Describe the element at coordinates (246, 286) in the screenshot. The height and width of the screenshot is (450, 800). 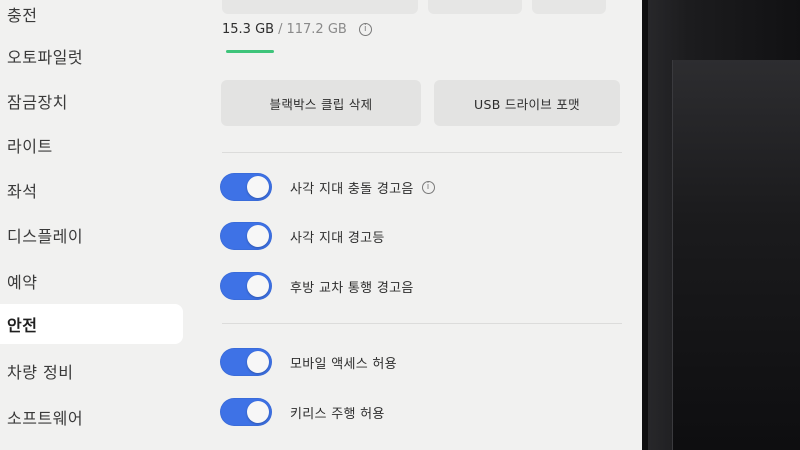
I see `rear-cross-traffic-toggle` at that location.